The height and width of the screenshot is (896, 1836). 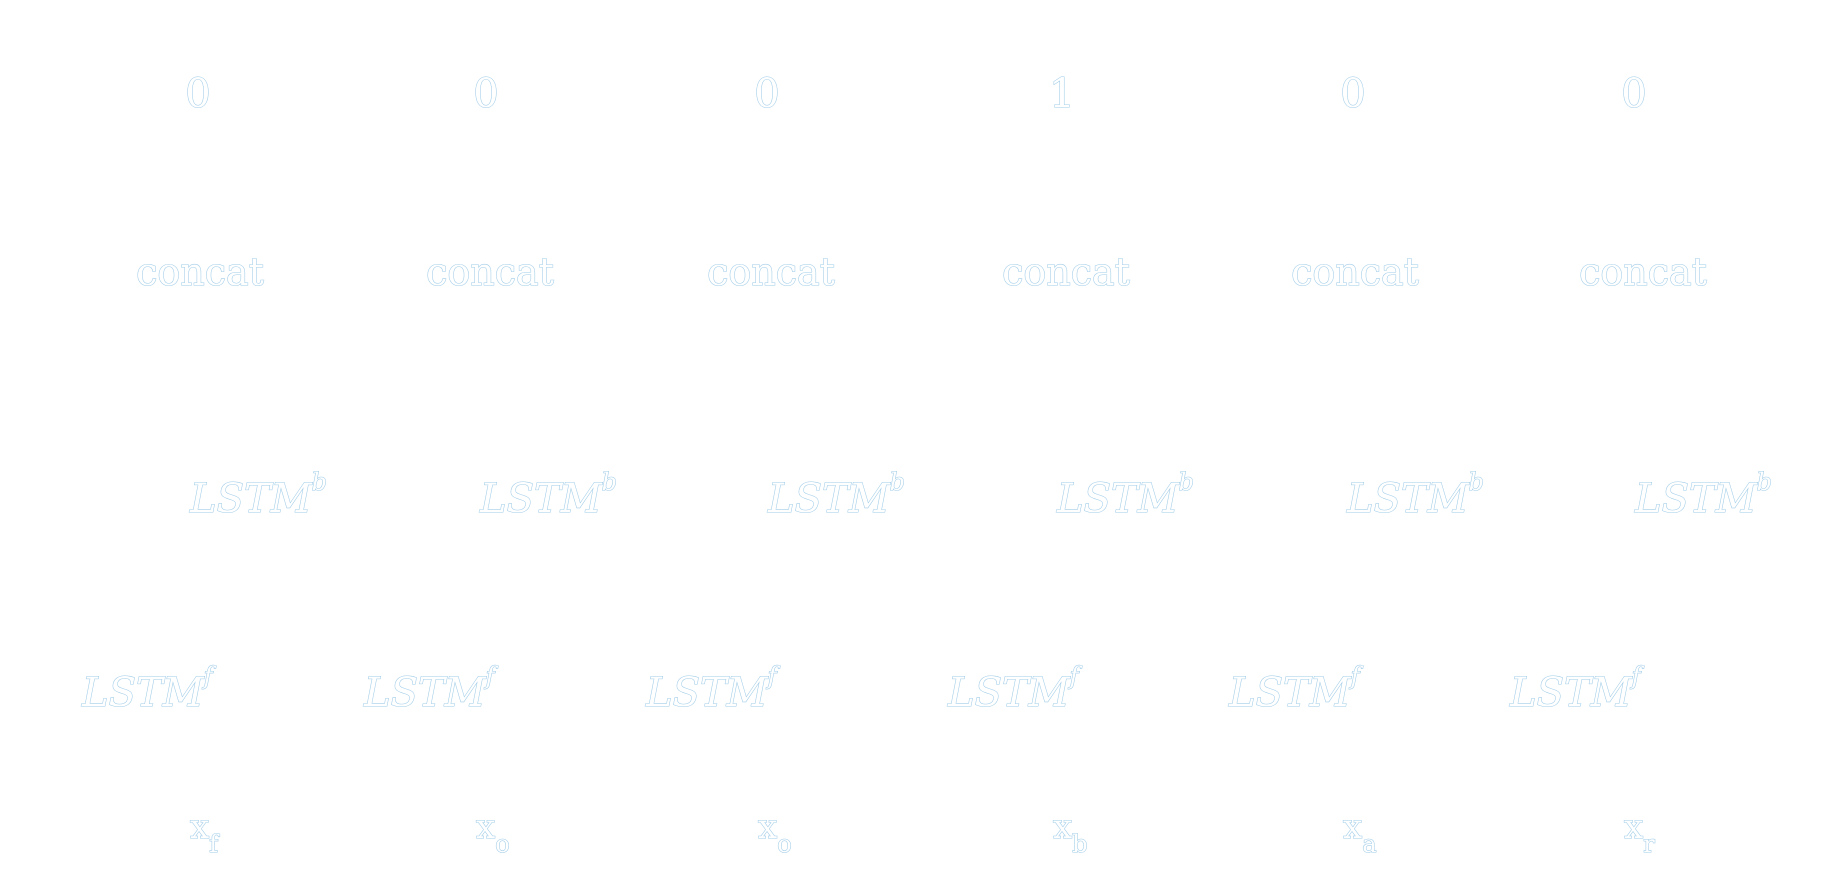 I want to click on lstm-forward-node-2: LSTMf, so click(x=431, y=689).